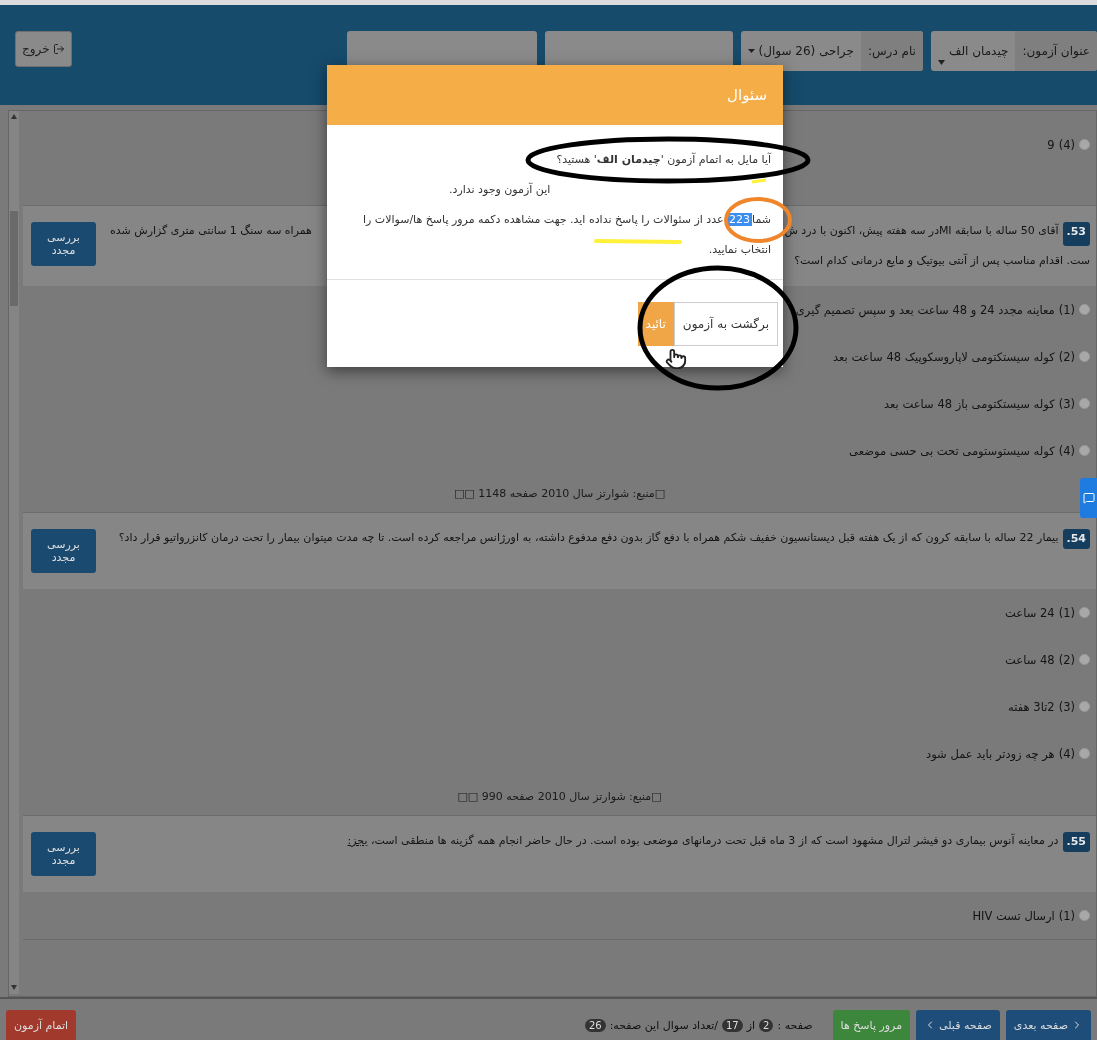  What do you see at coordinates (559, 796) in the screenshot?
I see `source-text: □منبع: شوارتز سال 2010 صفحه 990 □□` at bounding box center [559, 796].